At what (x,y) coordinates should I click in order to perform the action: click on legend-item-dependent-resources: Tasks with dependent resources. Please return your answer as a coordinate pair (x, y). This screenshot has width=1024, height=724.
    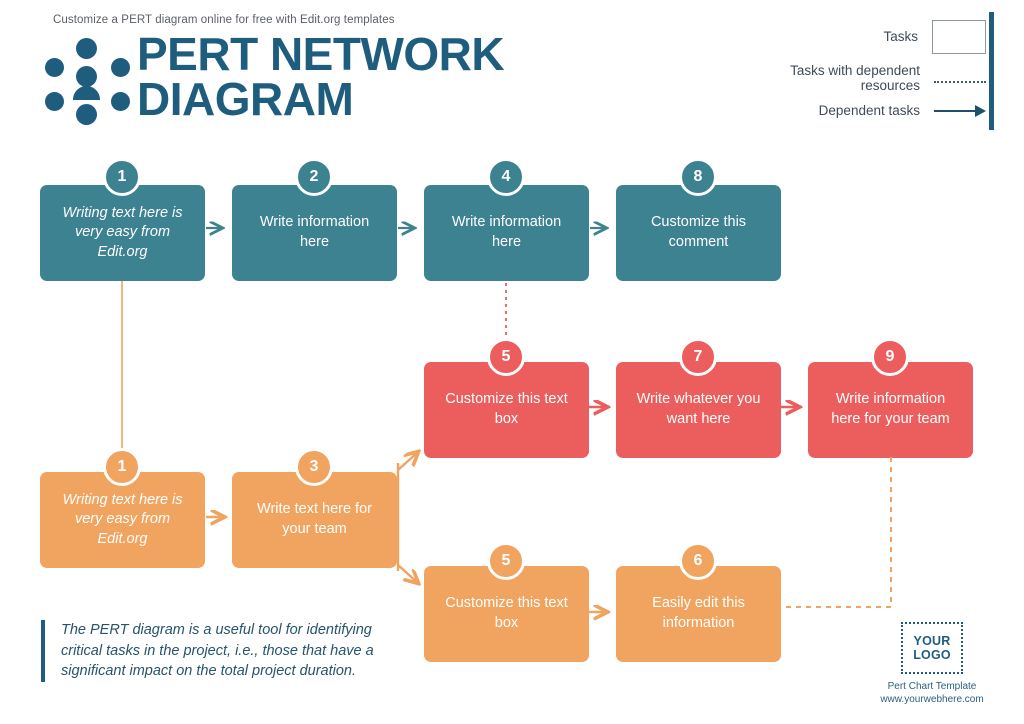
    Looking at the image, I should click on (861, 78).